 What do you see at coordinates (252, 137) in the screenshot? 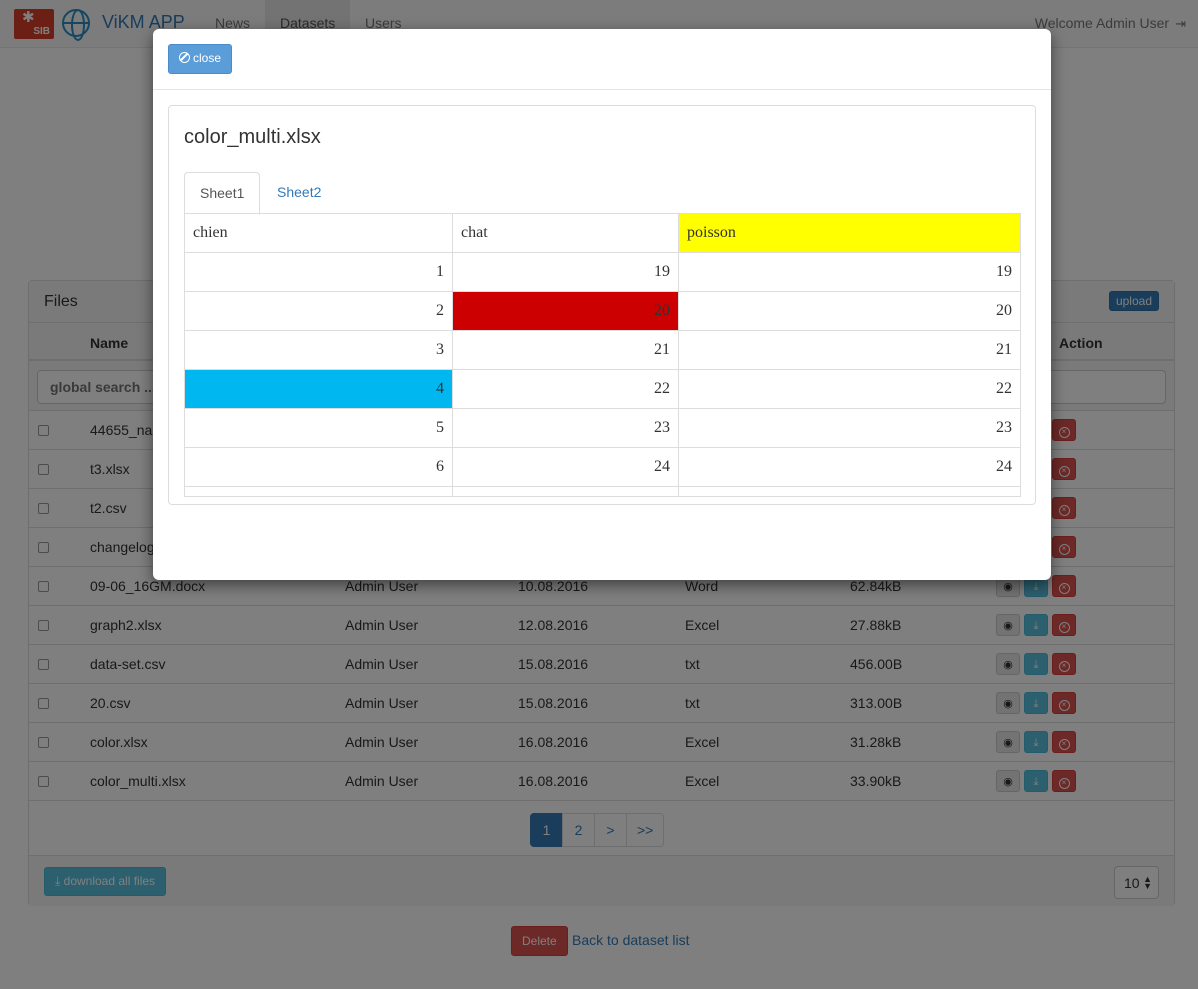
I see `file-title: color_multi.xlsx` at bounding box center [252, 137].